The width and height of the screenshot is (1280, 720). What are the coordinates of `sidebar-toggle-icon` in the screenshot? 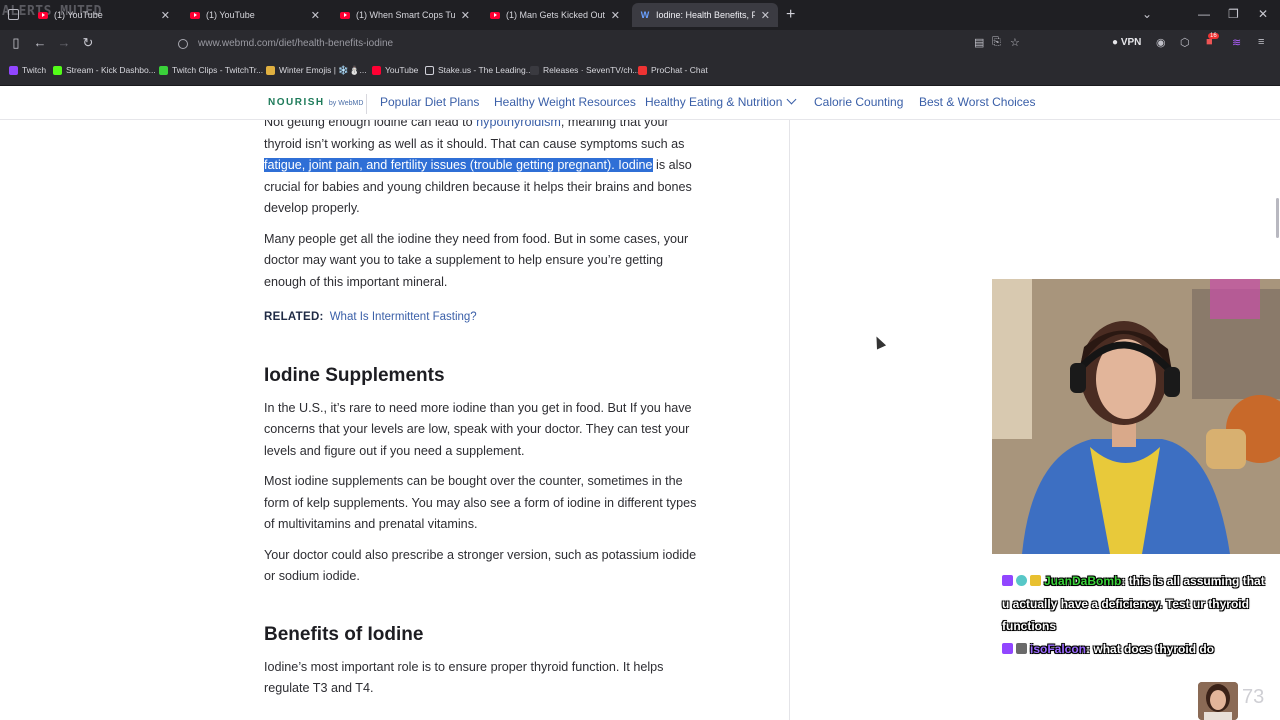 It's located at (13, 14).